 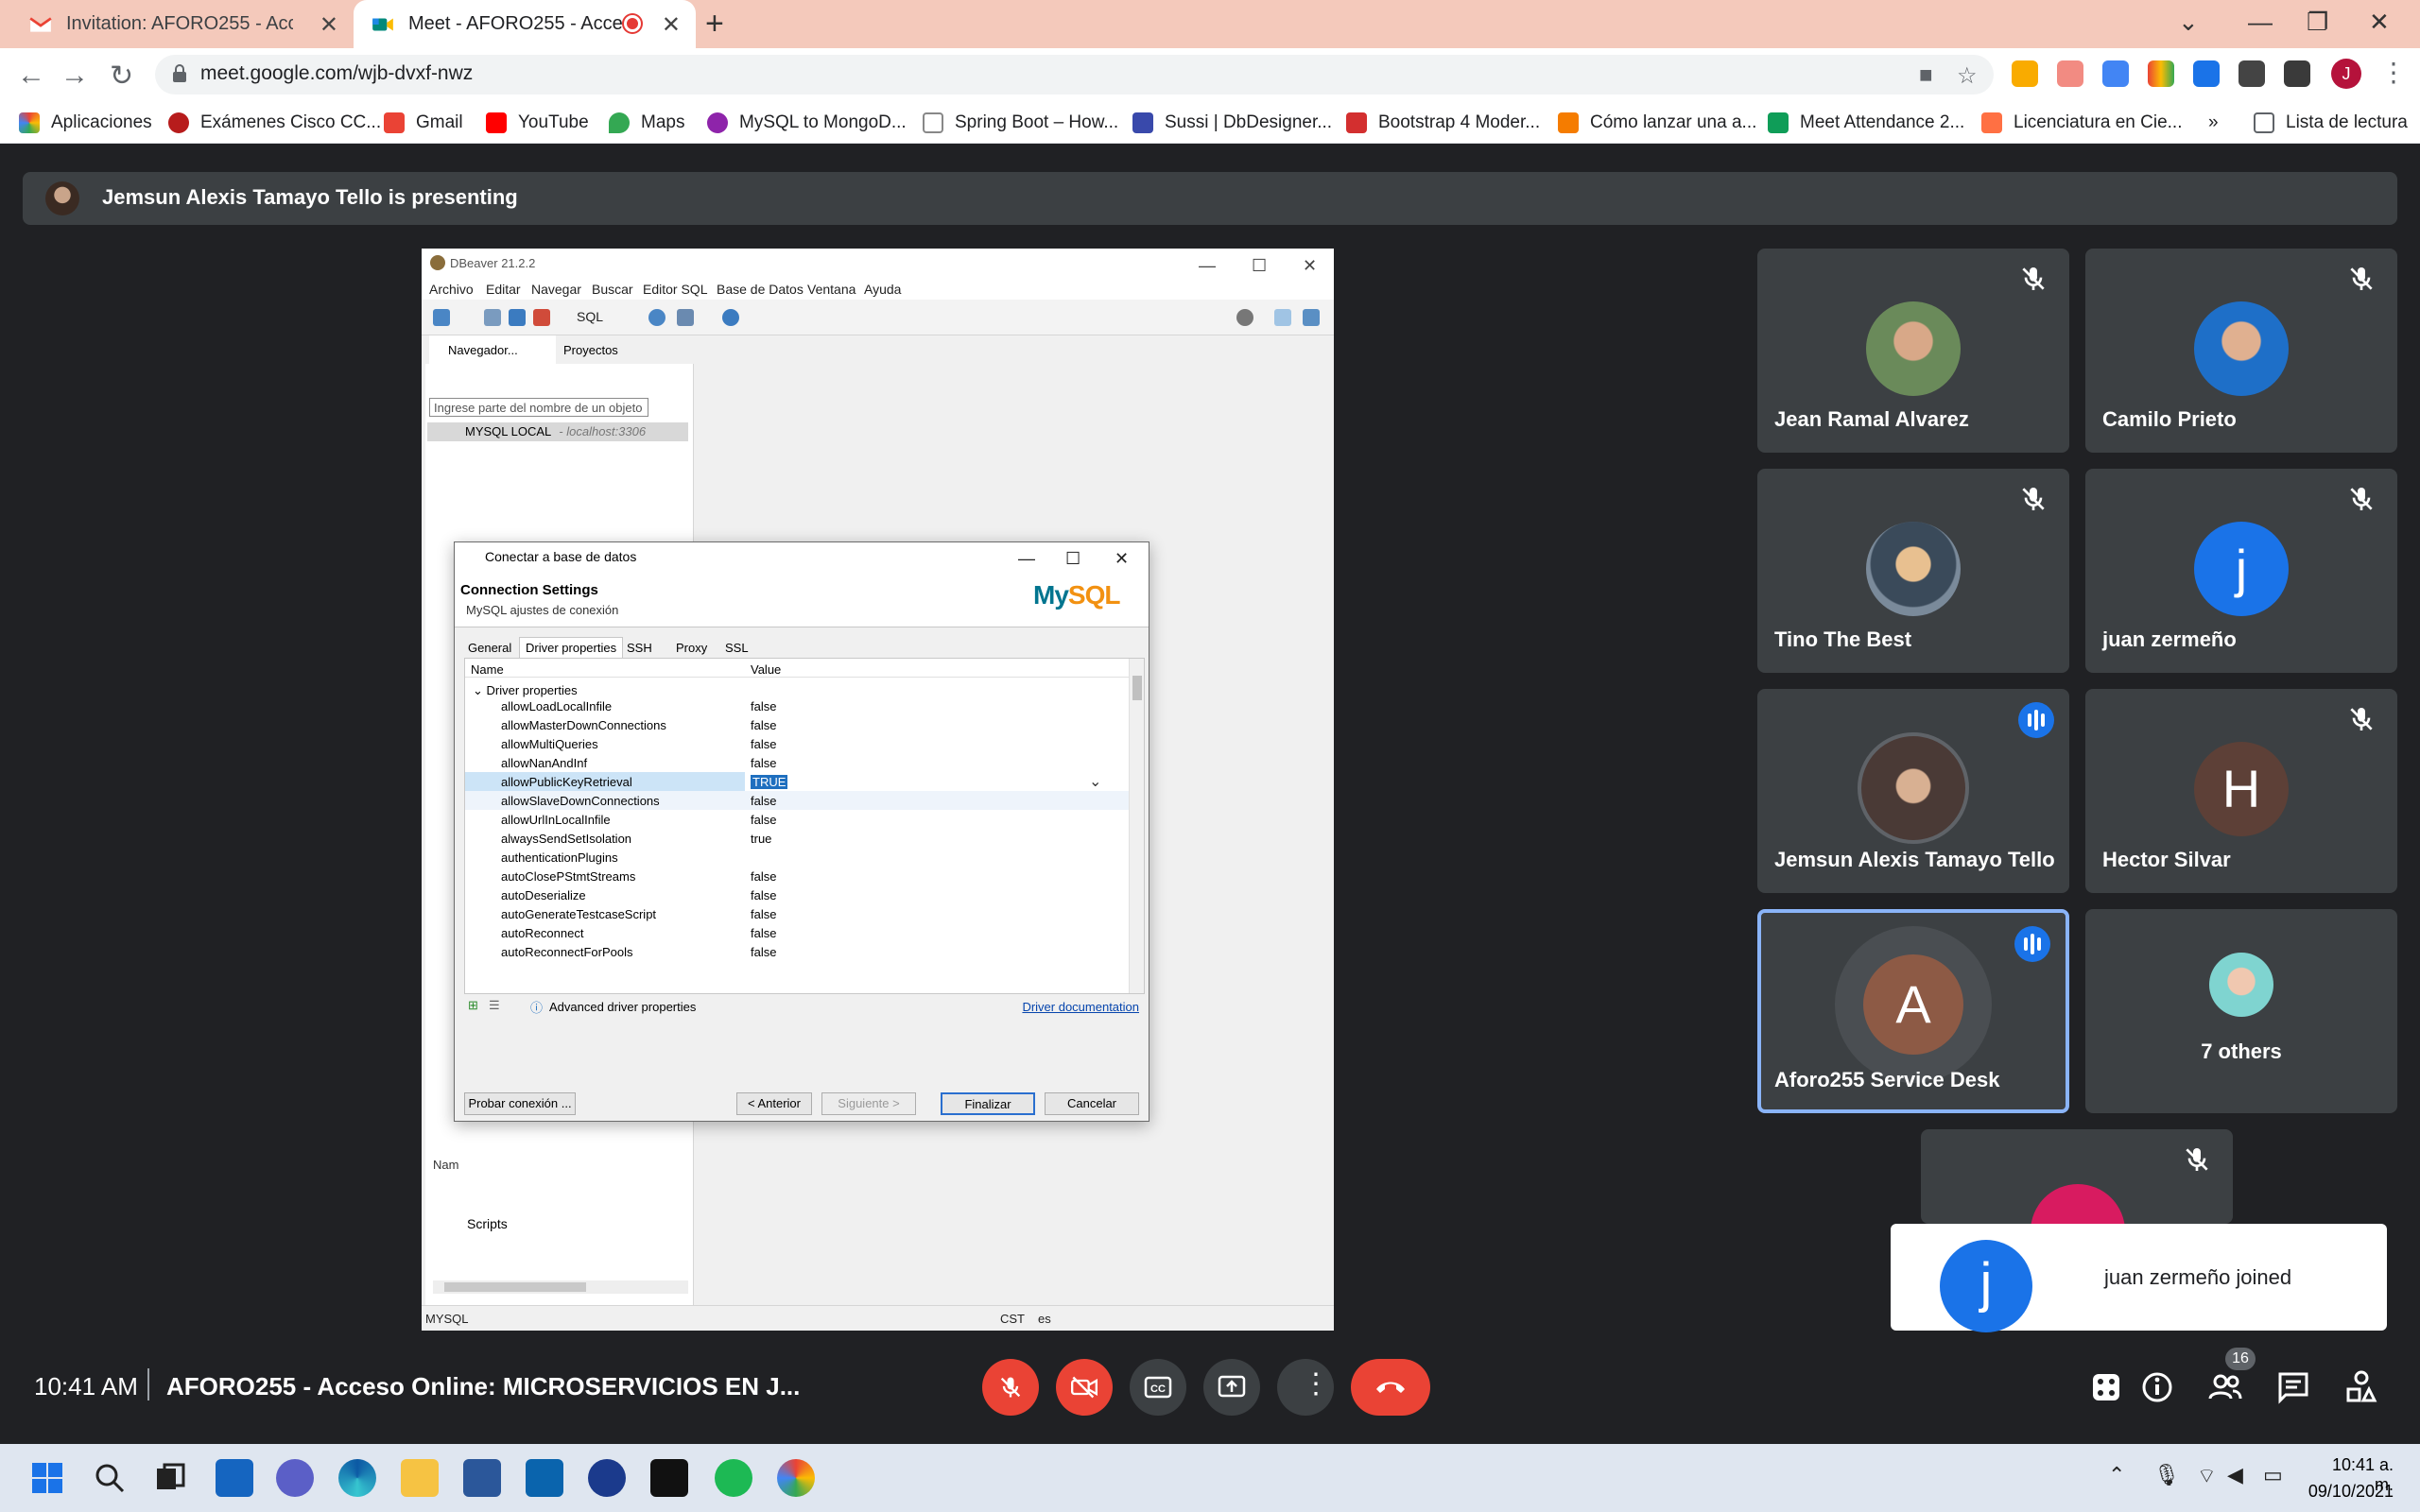 I want to click on bookmark-item: Aplicaciones, so click(x=85, y=123).